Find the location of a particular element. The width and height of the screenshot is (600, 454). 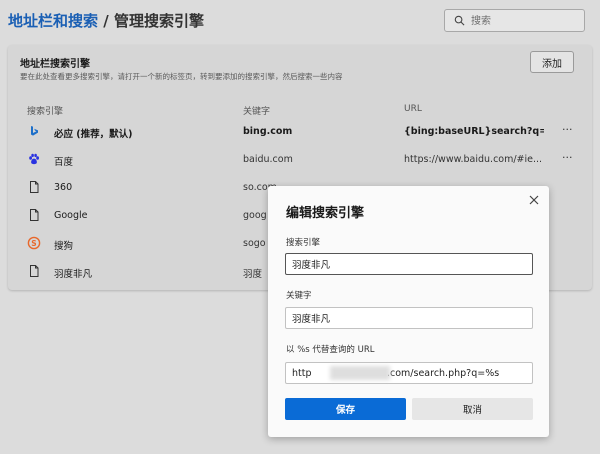

breadcrumb: 地址栏和搜索 / 管理搜索引擎 is located at coordinates (106, 20).